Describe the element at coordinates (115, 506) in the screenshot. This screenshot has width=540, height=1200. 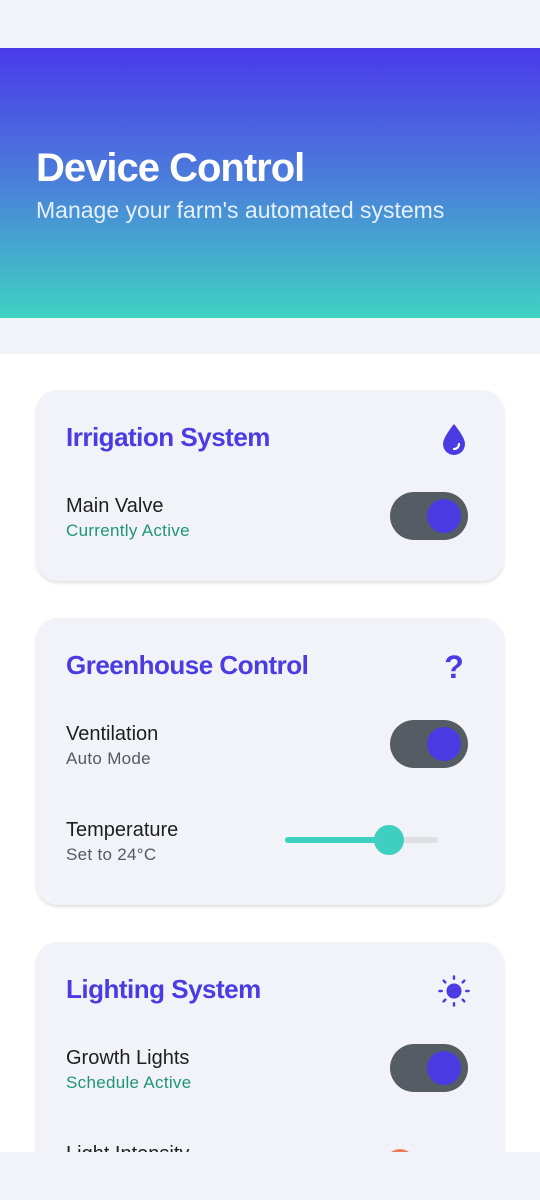
I see `main-valve-label: Main Valve` at that location.